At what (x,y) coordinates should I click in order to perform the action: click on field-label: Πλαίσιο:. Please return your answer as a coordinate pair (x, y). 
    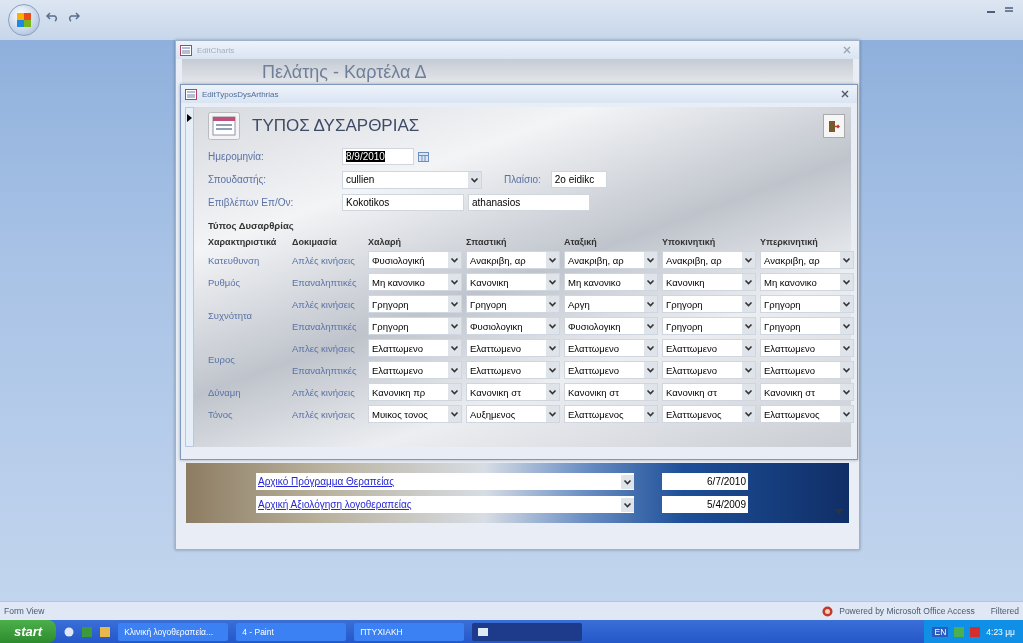
    Looking at the image, I should click on (522, 179).